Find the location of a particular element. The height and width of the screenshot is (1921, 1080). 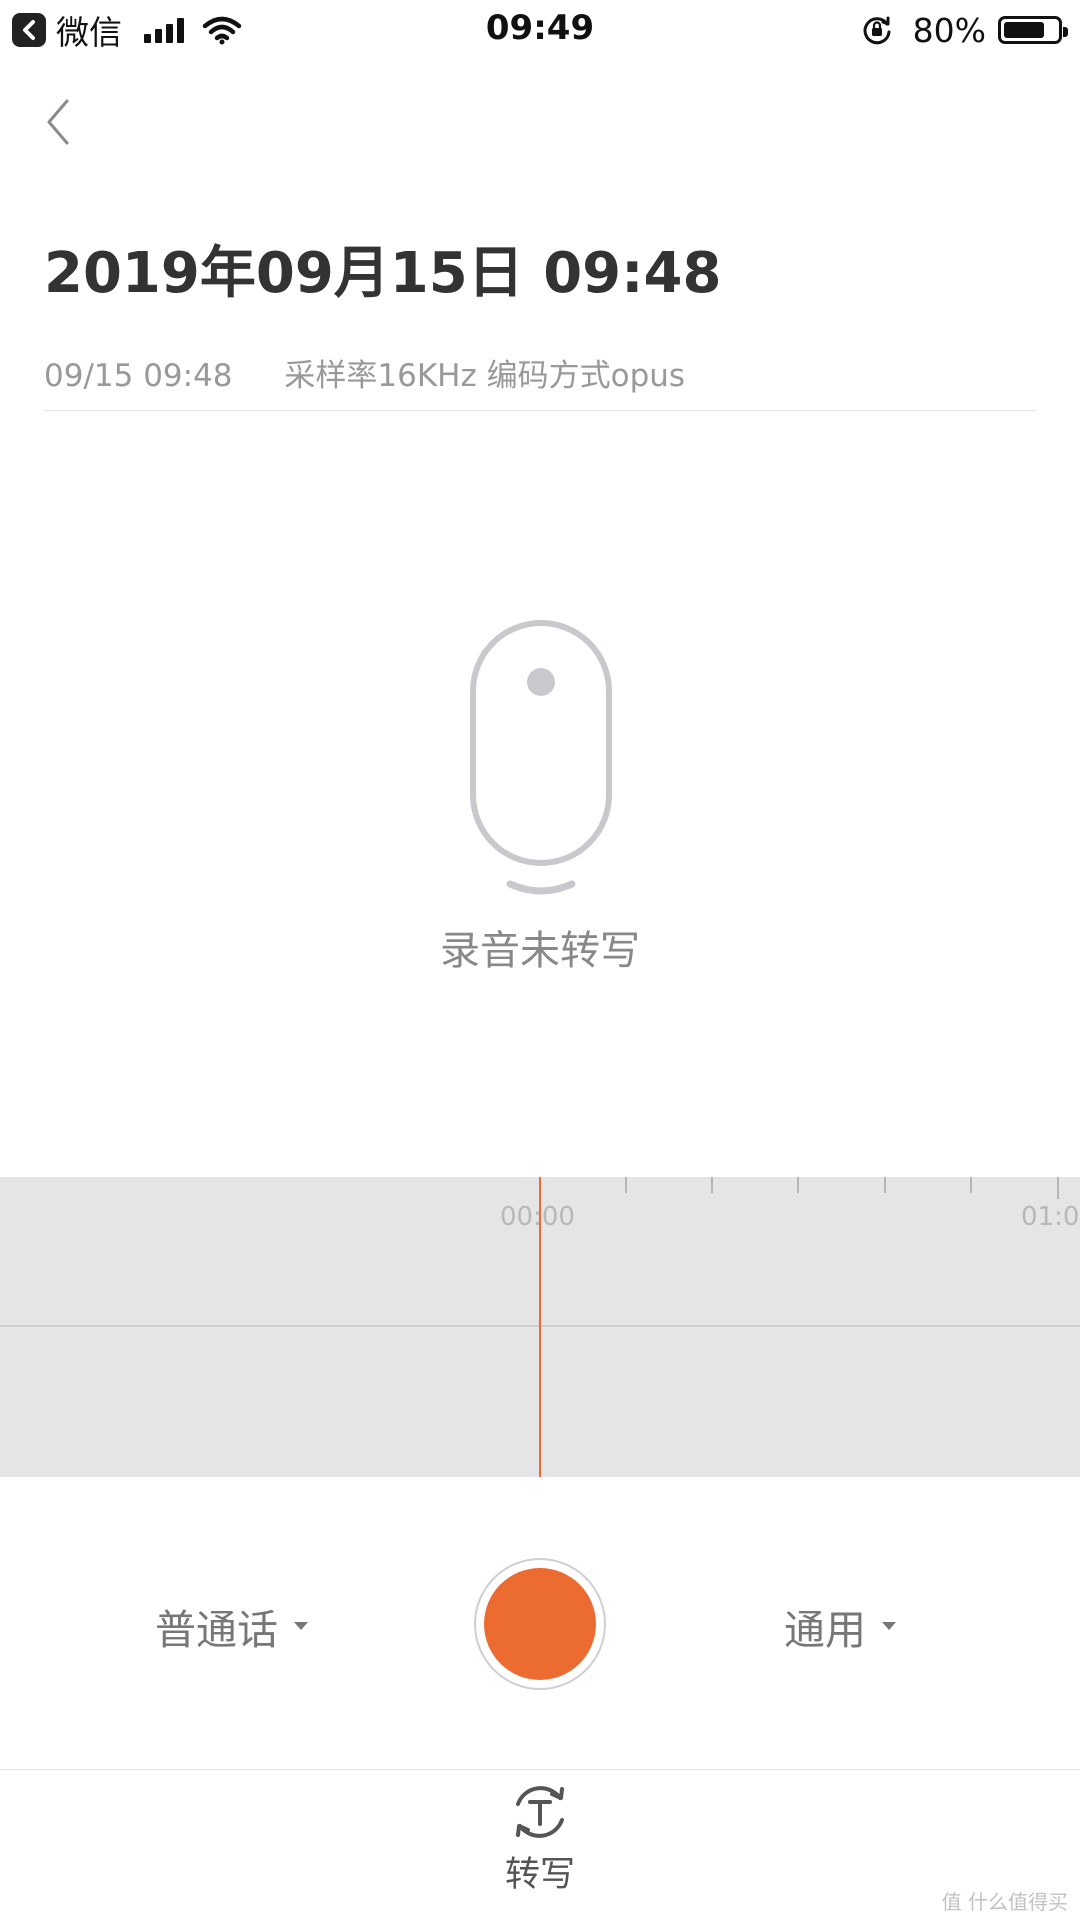

status-right: 80% is located at coordinates (964, 30).